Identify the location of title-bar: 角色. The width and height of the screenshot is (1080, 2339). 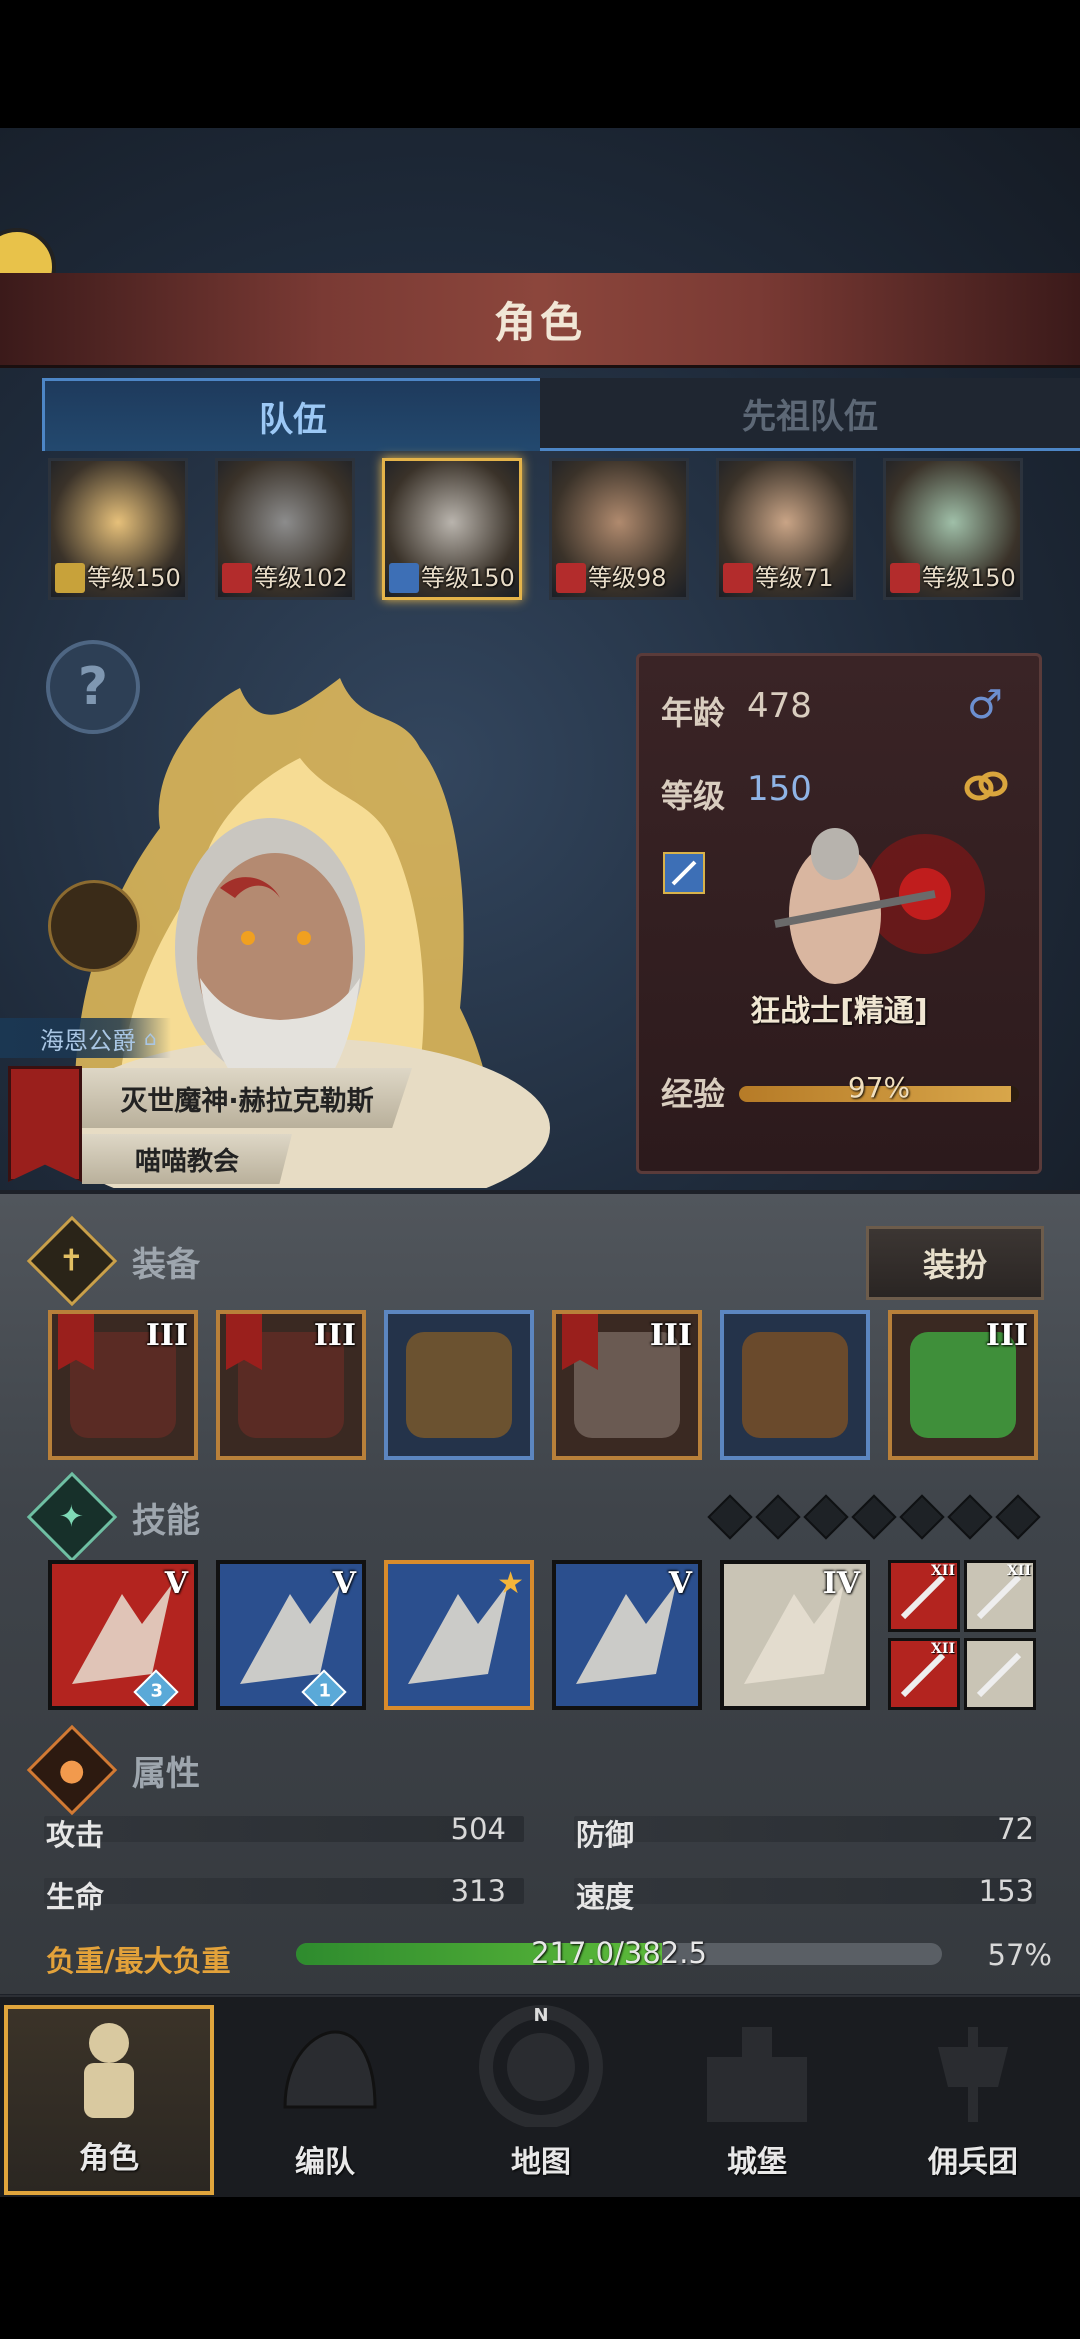
(540, 320).